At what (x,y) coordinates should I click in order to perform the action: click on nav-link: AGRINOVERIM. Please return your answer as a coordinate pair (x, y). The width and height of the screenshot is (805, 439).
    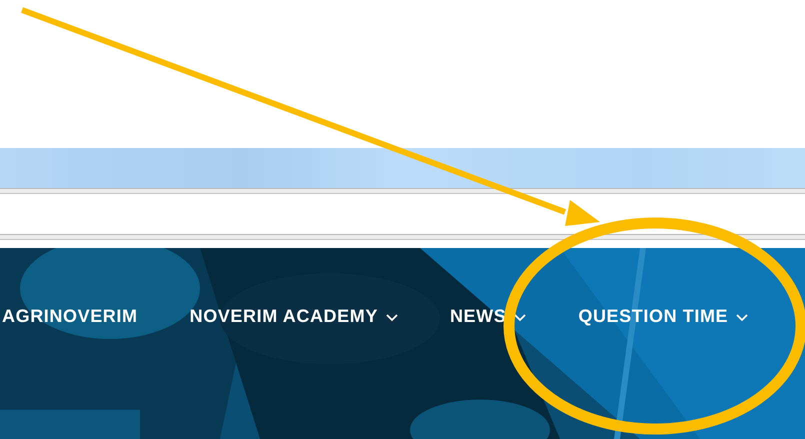
    Looking at the image, I should click on (70, 316).